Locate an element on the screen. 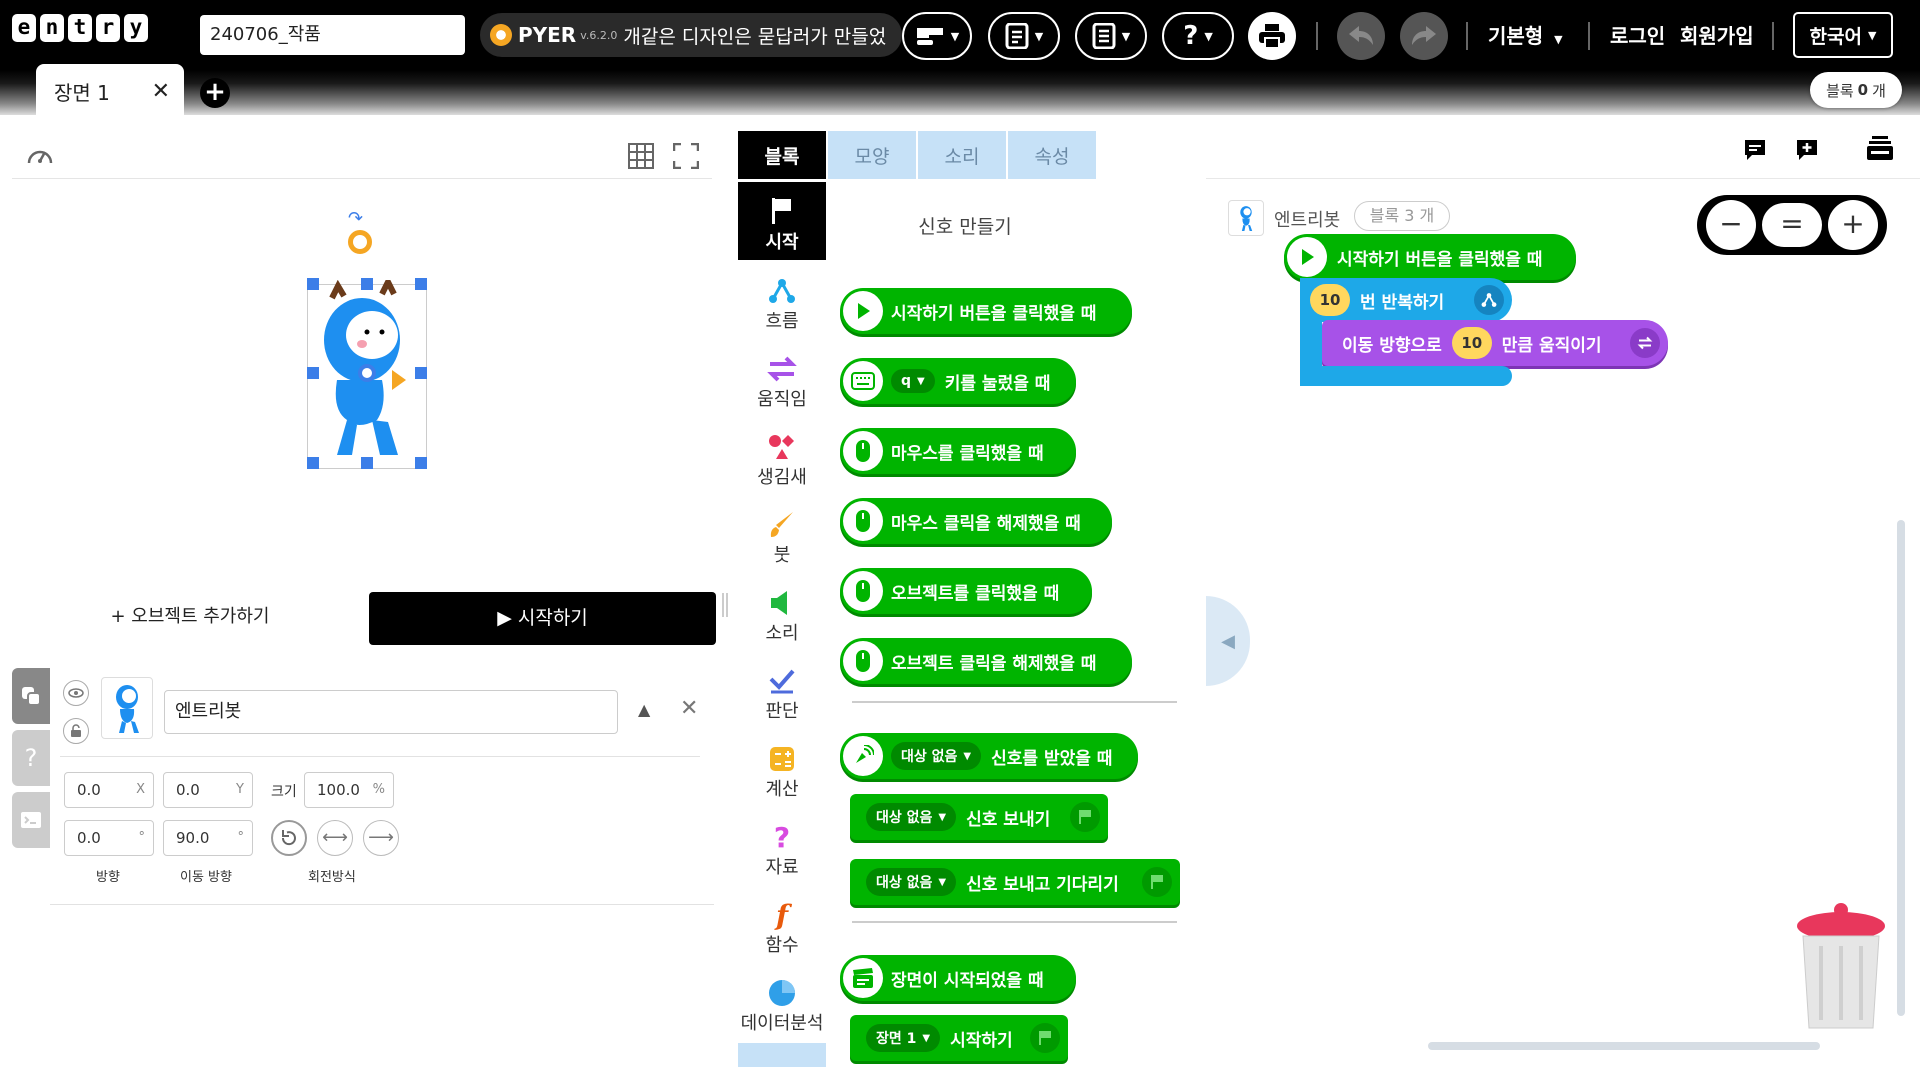  block-layers-icon is located at coordinates (1880, 150).